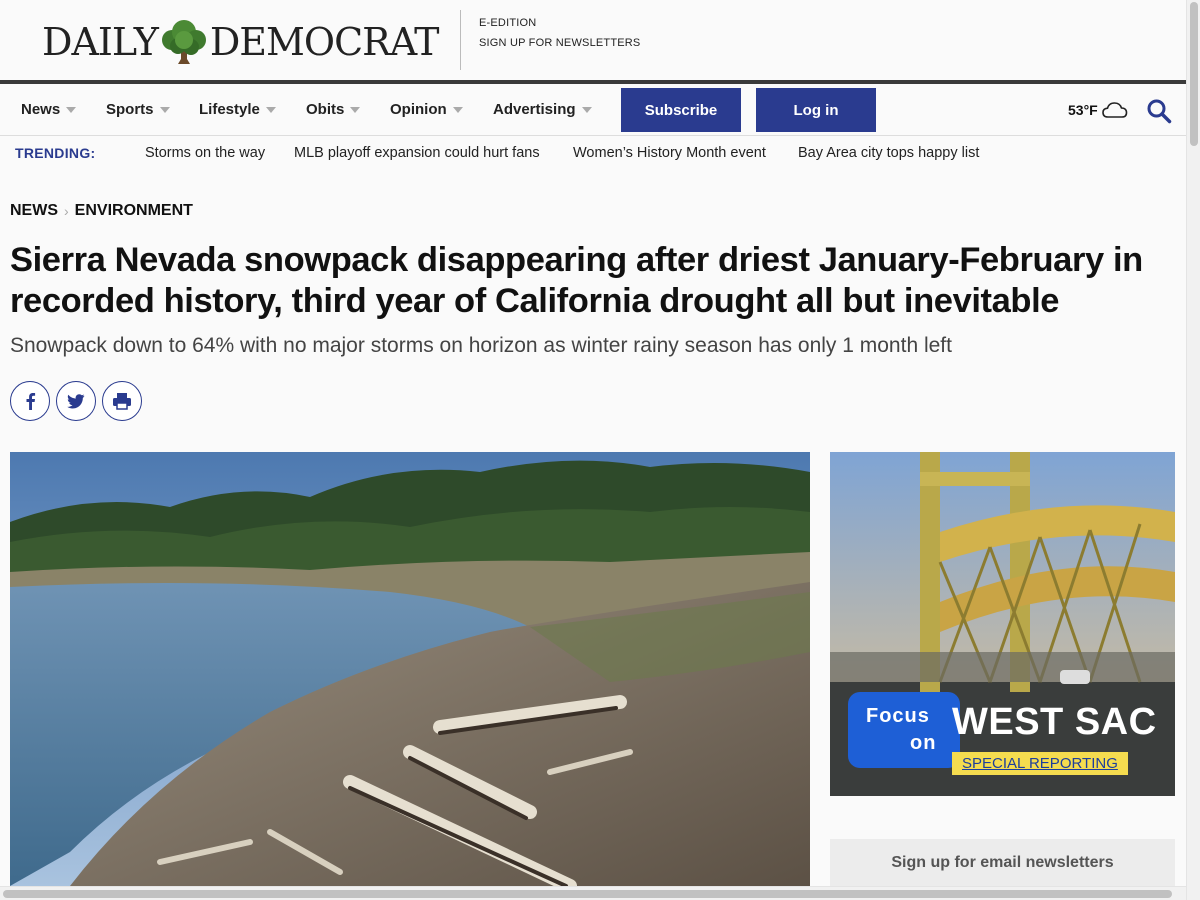 This screenshot has height=900, width=1200. What do you see at coordinates (1040, 763) in the screenshot?
I see `ad-special-reporting-link: SPECIAL REPORTING` at bounding box center [1040, 763].